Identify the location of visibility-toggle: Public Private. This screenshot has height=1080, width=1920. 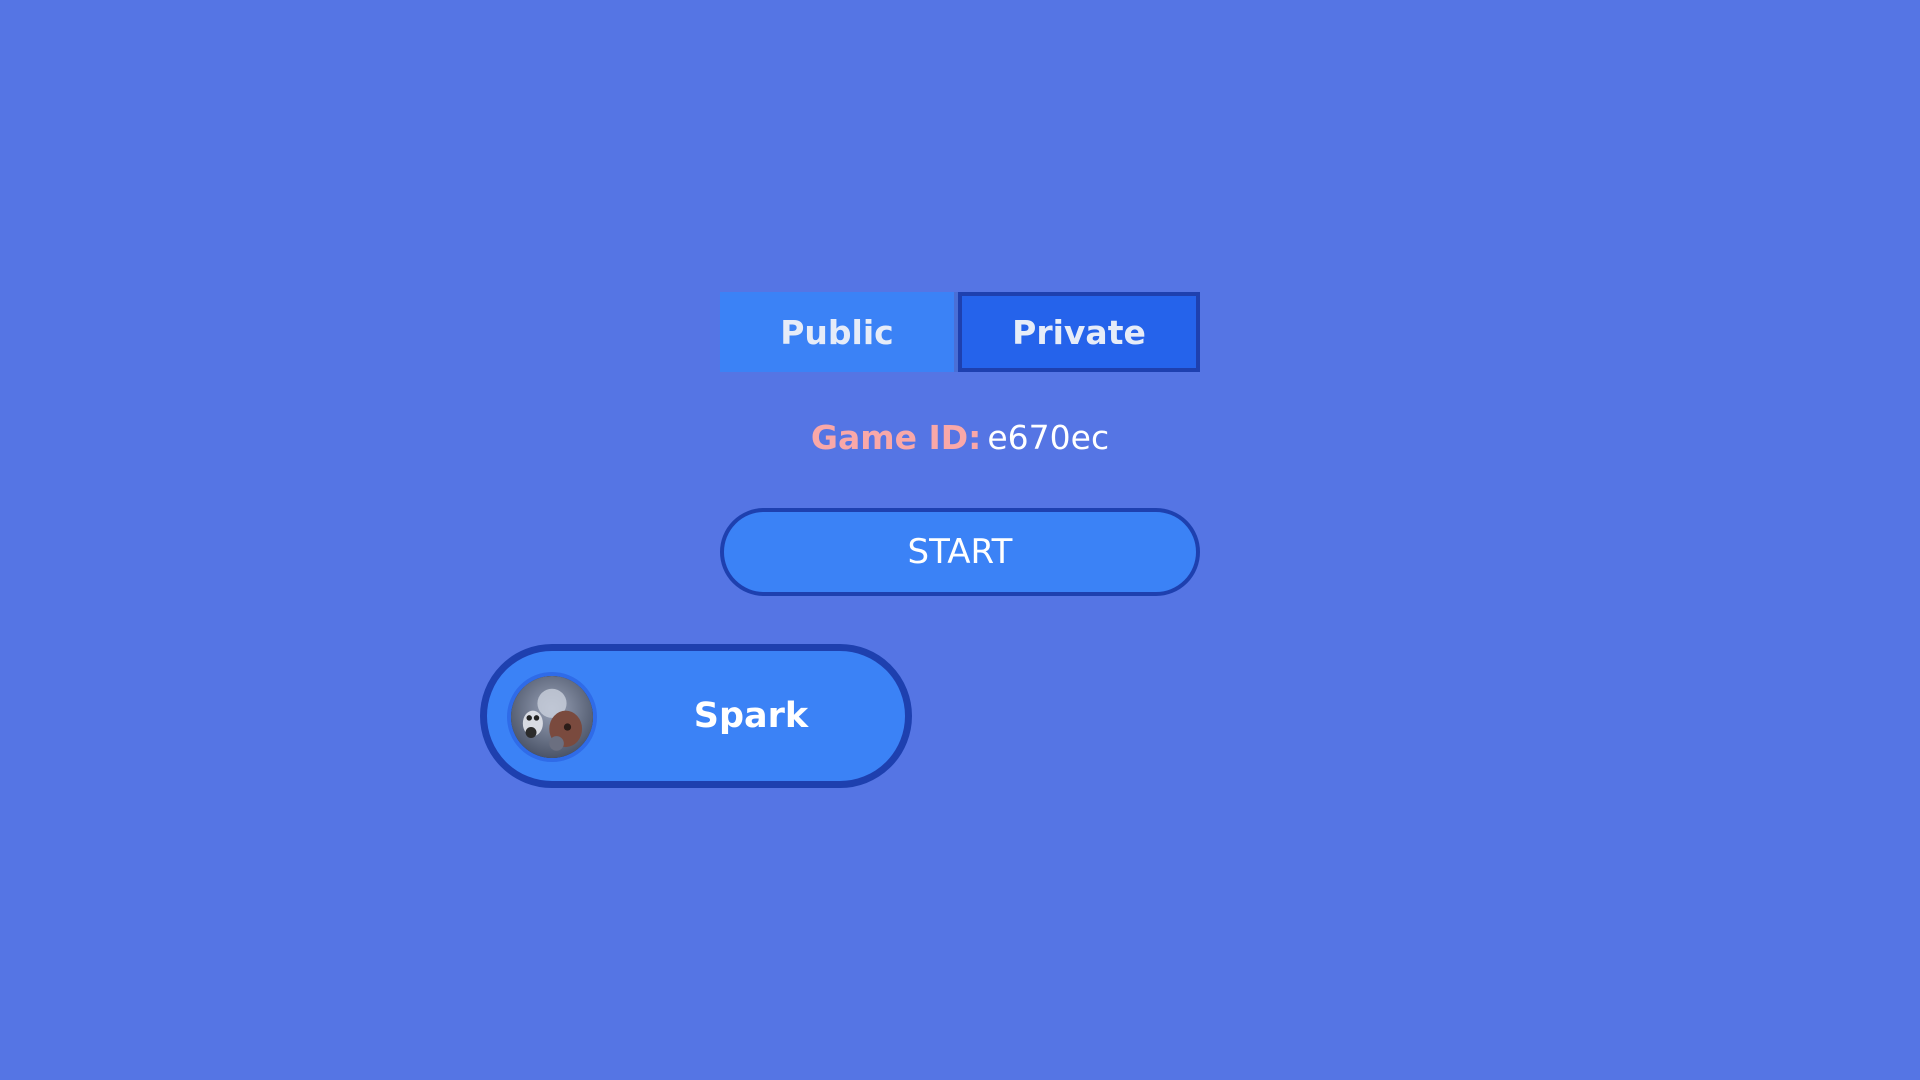
(960, 332).